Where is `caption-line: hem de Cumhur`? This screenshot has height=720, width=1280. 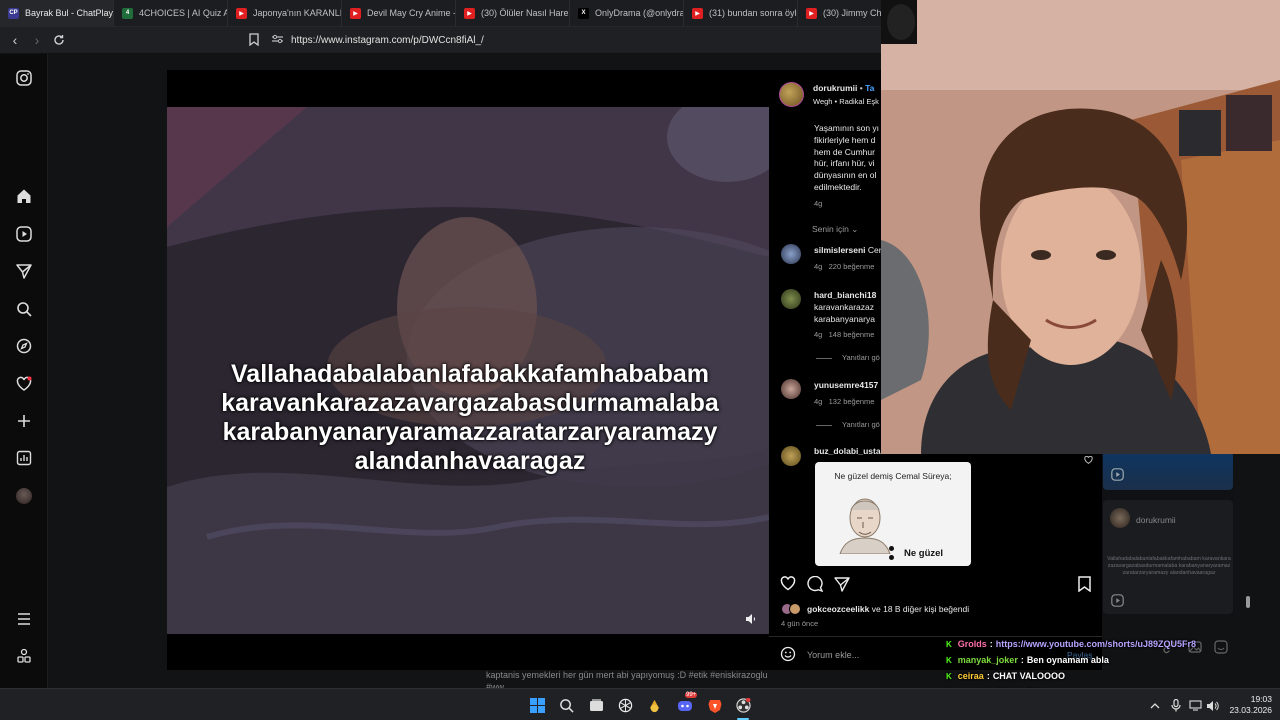
caption-line: hem de Cumhur is located at coordinates (844, 151).